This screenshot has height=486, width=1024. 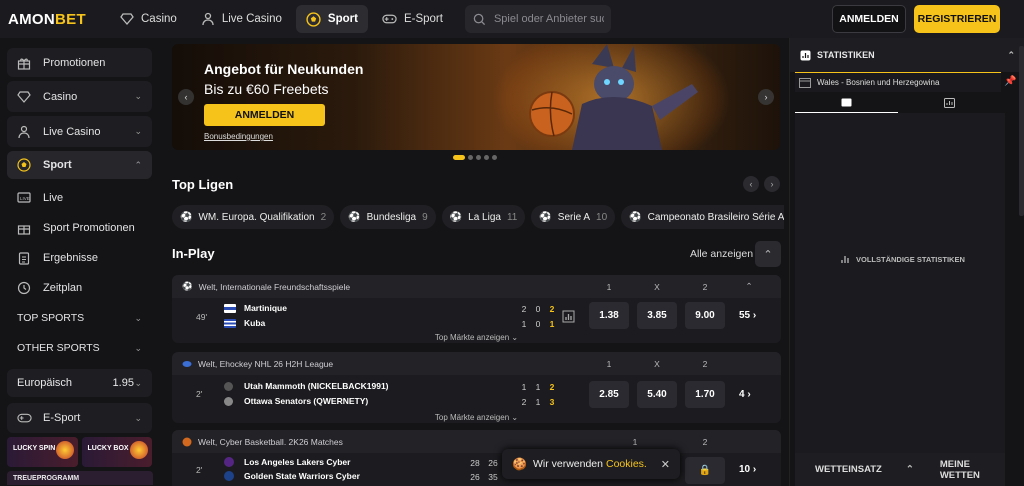 What do you see at coordinates (264, 115) in the screenshot?
I see `banner-cta-button: ANMELDEN` at bounding box center [264, 115].